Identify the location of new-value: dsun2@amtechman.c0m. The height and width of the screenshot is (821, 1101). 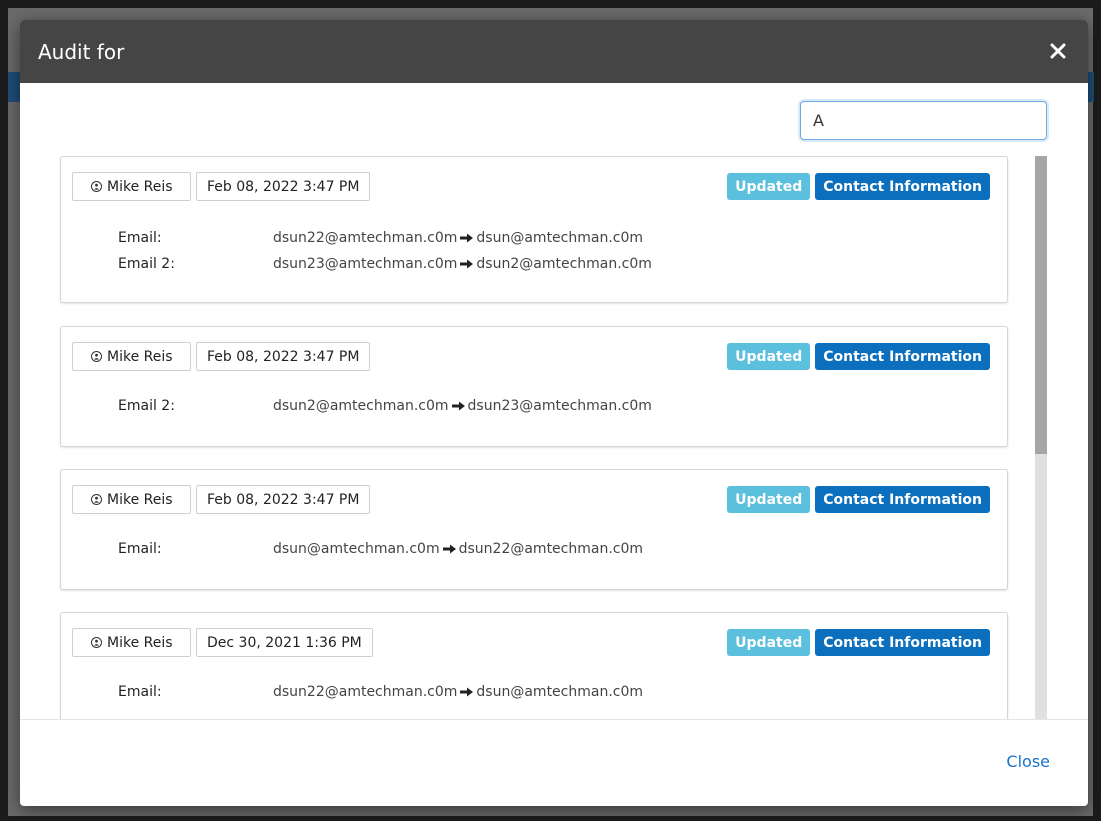
(564, 264).